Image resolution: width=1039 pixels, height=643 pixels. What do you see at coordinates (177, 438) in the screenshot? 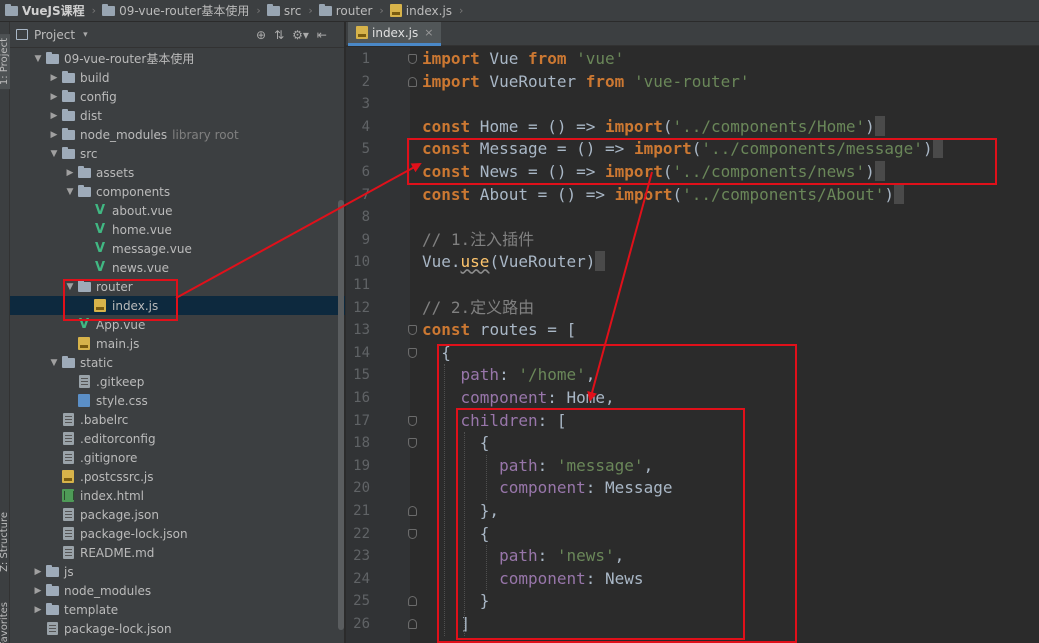
I see `tree-item: ▶.editorconfig` at bounding box center [177, 438].